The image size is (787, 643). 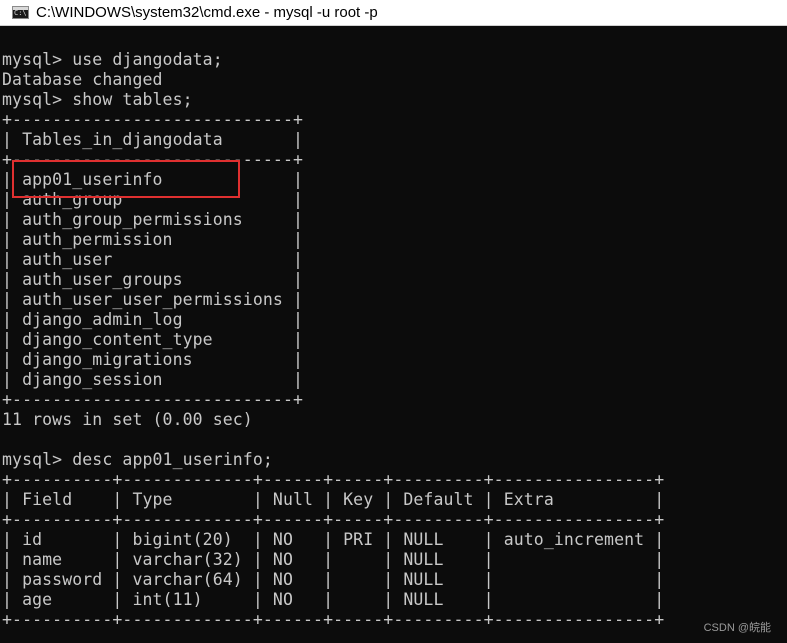 What do you see at coordinates (153, 279) in the screenshot?
I see `console-line: | auth_user_groups |` at bounding box center [153, 279].